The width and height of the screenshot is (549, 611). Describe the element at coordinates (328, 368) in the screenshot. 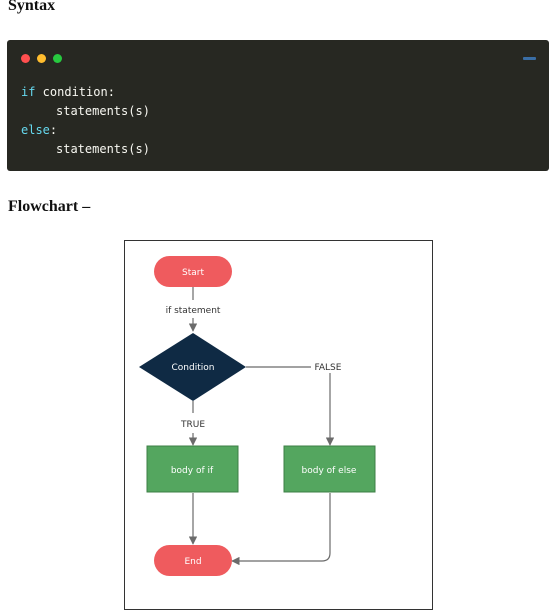

I see `false-label: FALSE` at that location.